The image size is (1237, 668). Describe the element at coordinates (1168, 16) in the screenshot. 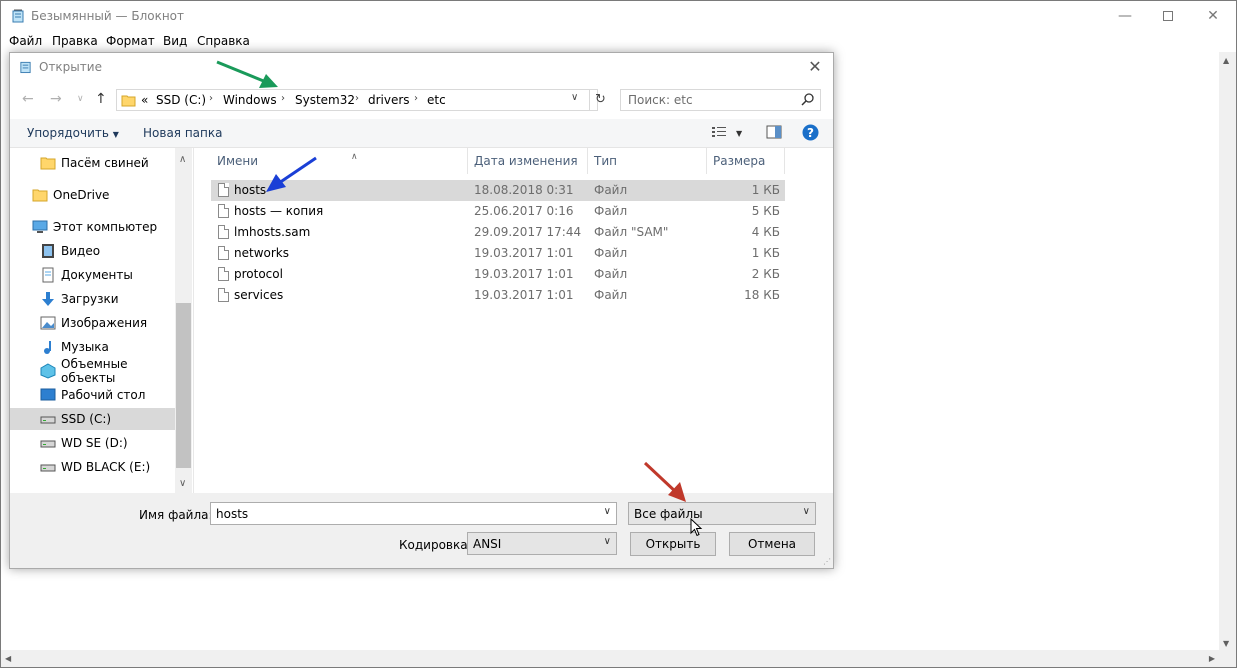

I see `maximize-button` at that location.